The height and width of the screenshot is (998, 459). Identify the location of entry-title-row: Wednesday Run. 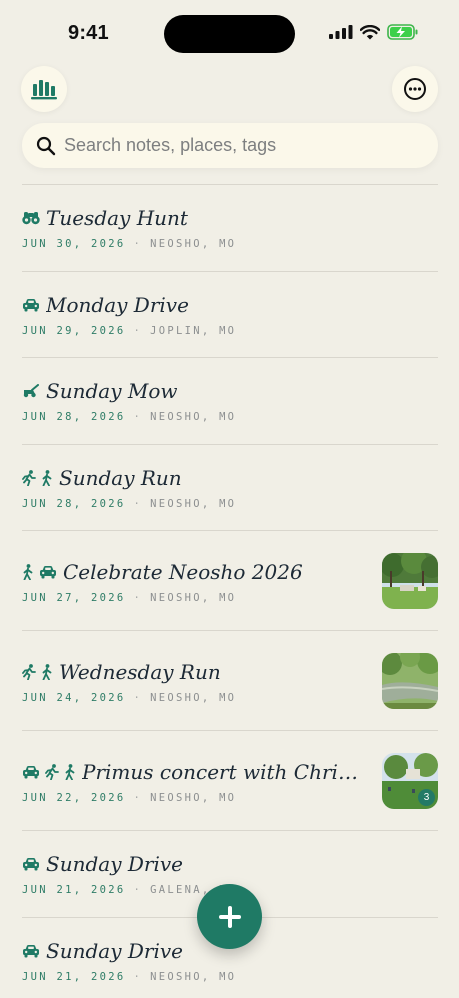
(190, 672).